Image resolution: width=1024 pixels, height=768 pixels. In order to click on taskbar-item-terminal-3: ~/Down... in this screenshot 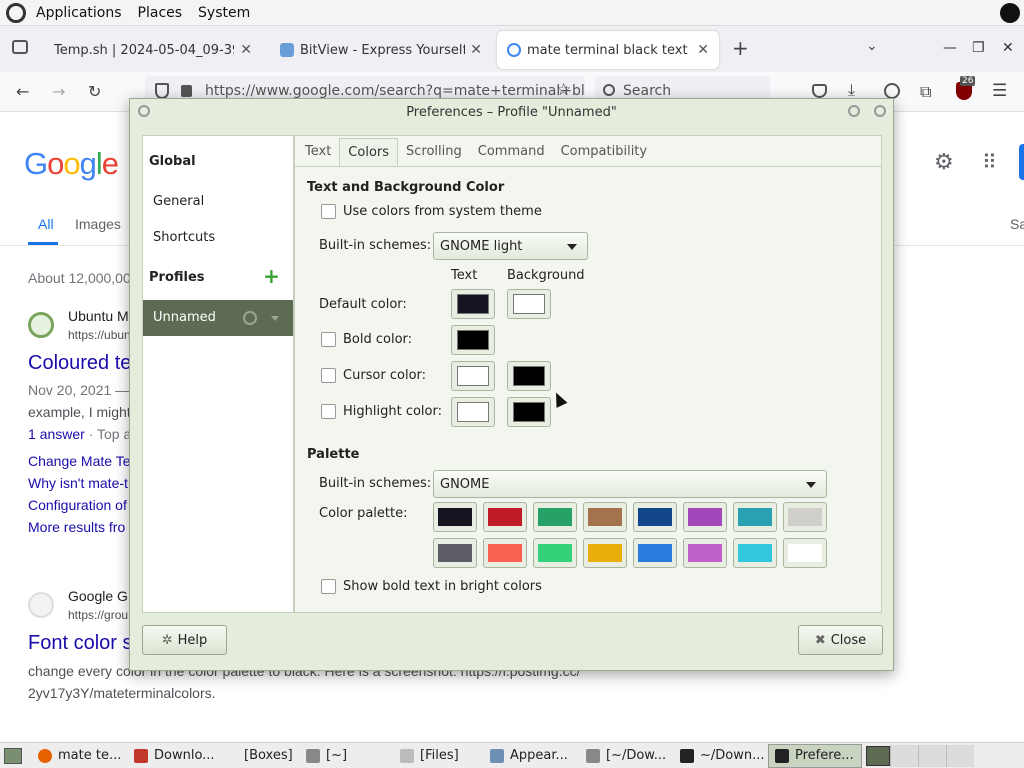, I will do `click(721, 756)`.